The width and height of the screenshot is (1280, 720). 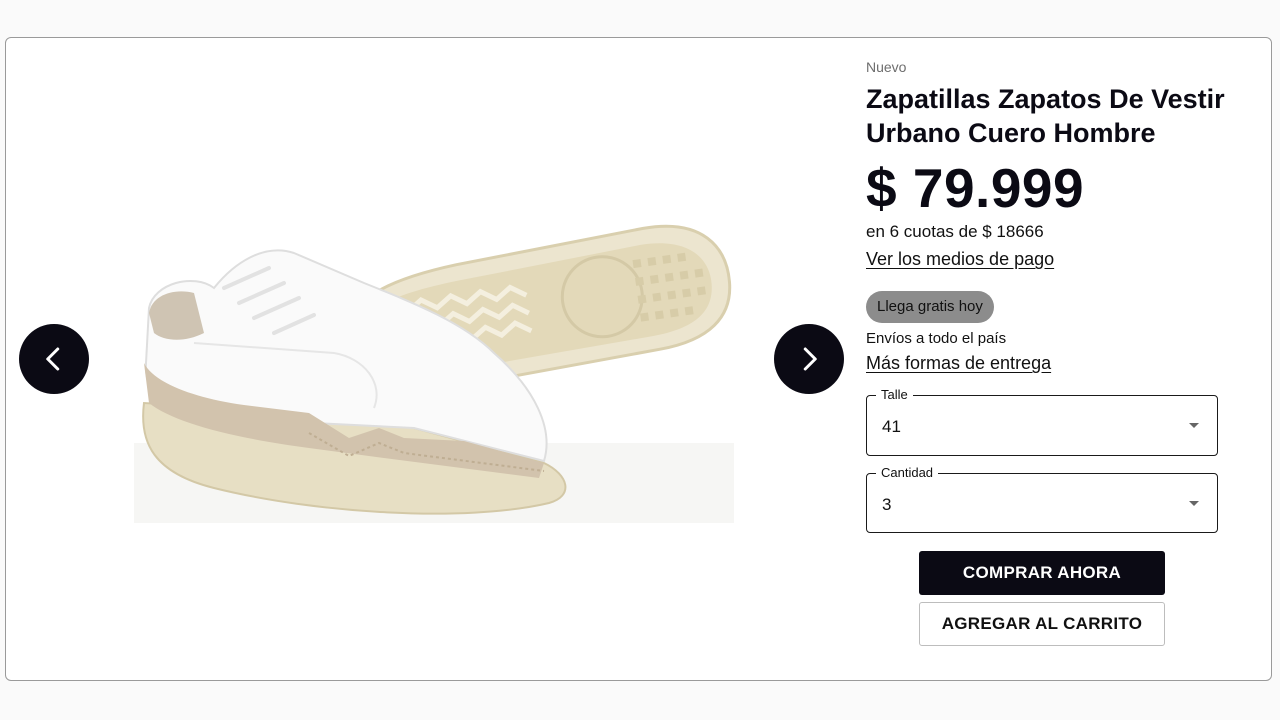 I want to click on gallery-prev-button, so click(x=54, y=359).